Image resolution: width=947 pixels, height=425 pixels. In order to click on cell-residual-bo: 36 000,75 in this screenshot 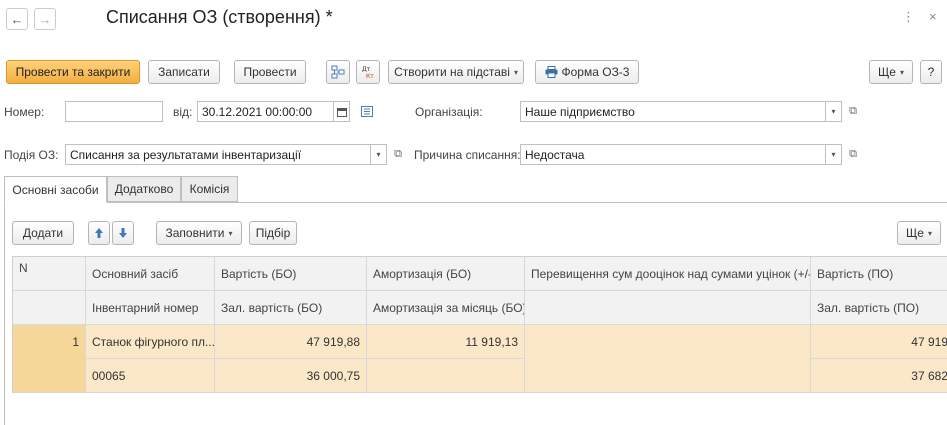, I will do `click(291, 376)`.